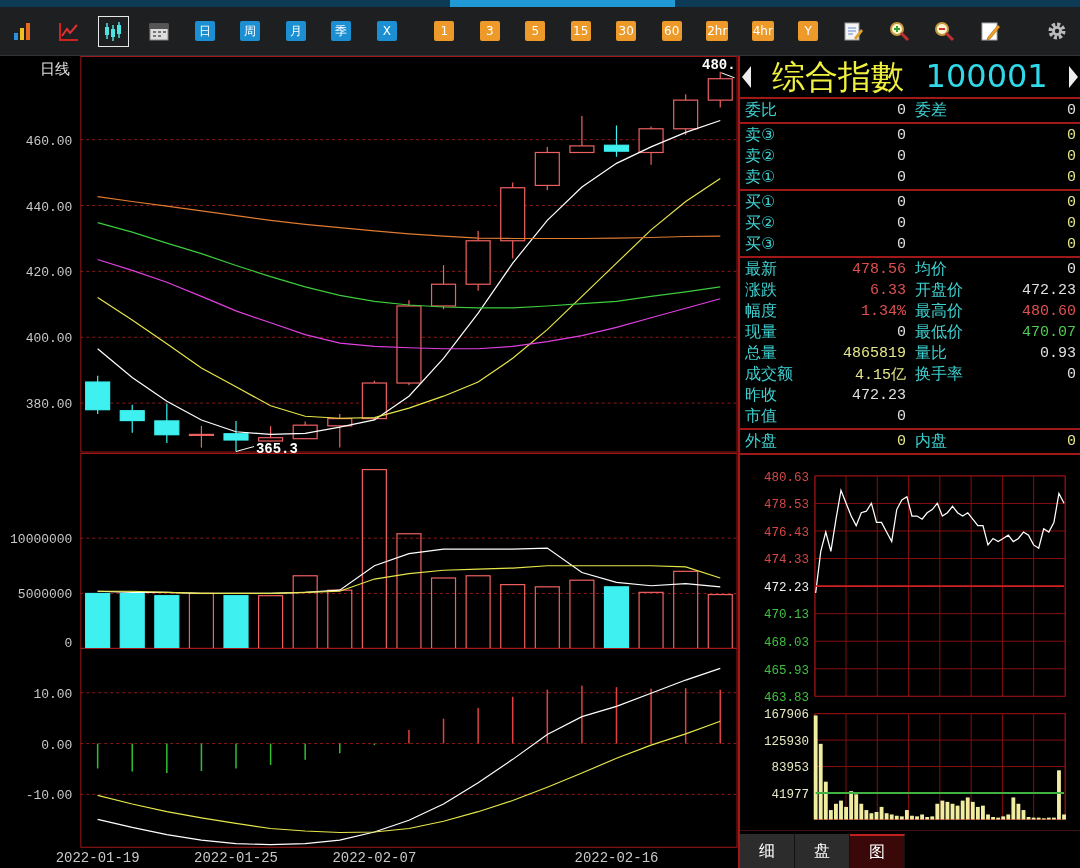 Image resolution: width=1080 pixels, height=868 pixels. I want to click on period-button: 季, so click(341, 31).